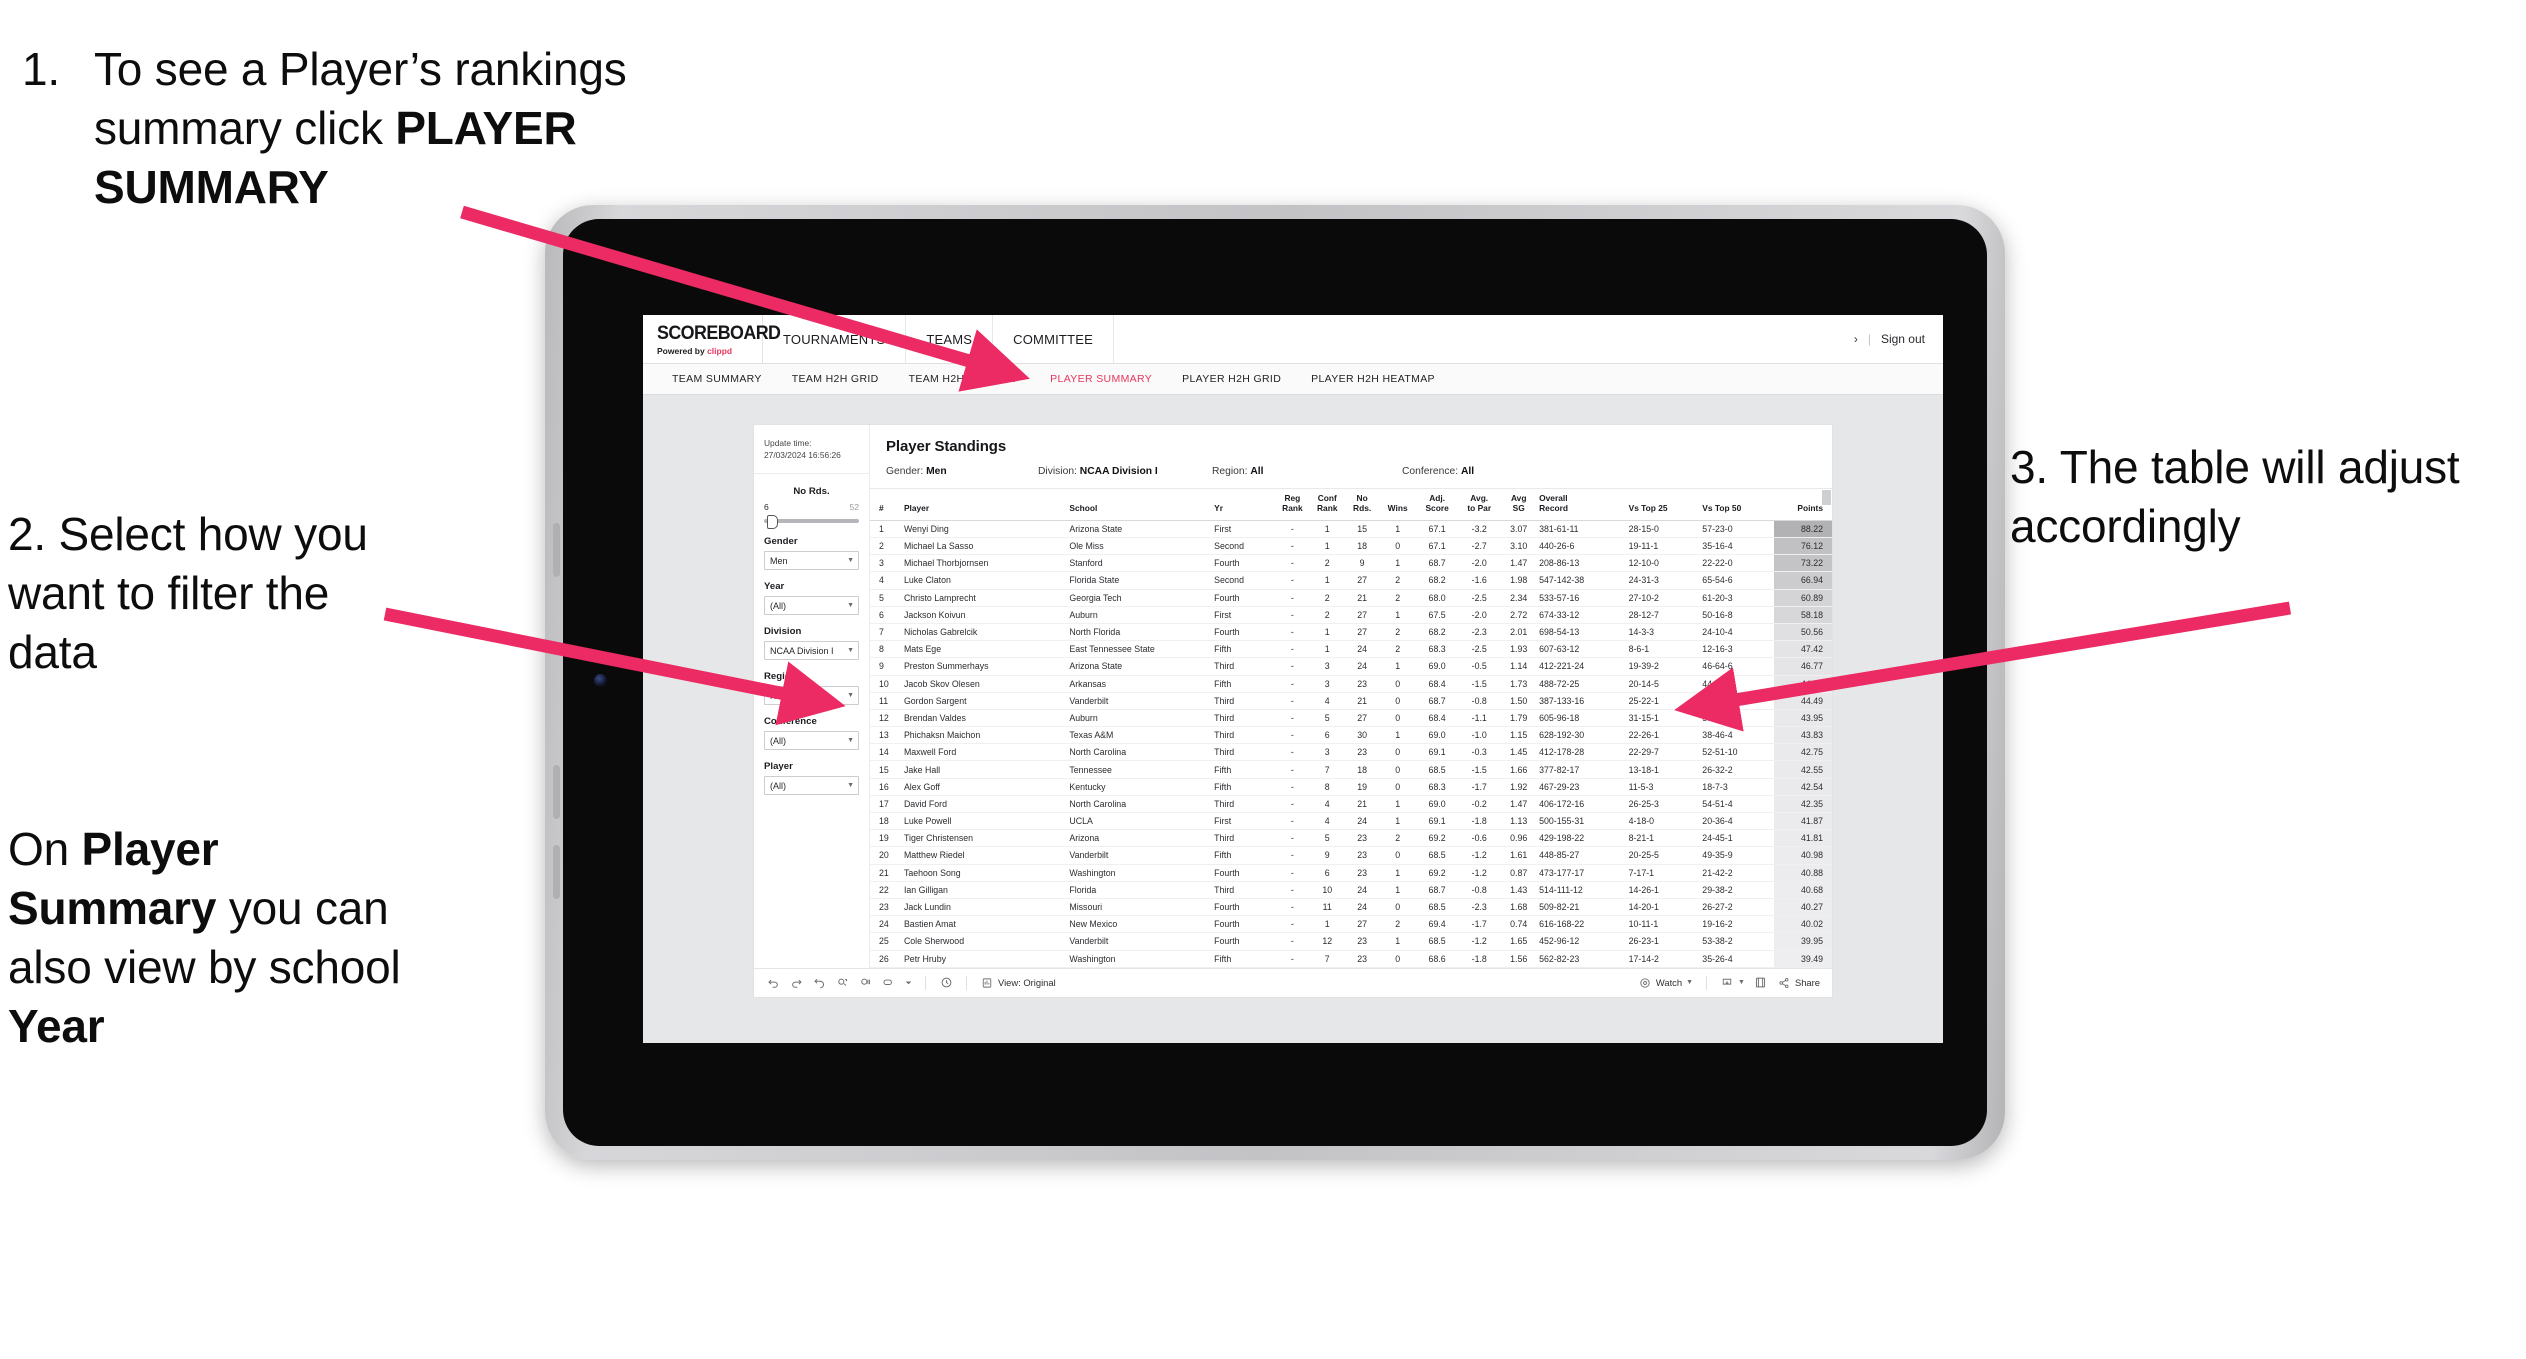 Image resolution: width=2526 pixels, height=1359 pixels. Describe the element at coordinates (888, 983) in the screenshot. I see `rect-select-icon` at that location.